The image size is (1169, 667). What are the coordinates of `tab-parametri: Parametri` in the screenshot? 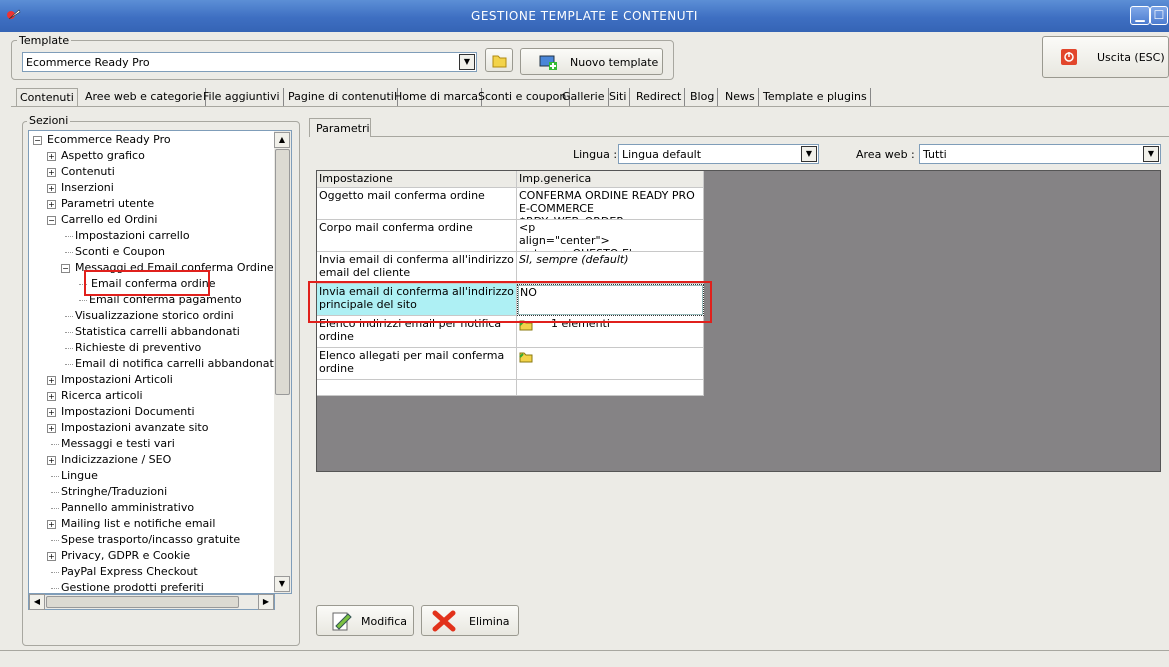 It's located at (340, 127).